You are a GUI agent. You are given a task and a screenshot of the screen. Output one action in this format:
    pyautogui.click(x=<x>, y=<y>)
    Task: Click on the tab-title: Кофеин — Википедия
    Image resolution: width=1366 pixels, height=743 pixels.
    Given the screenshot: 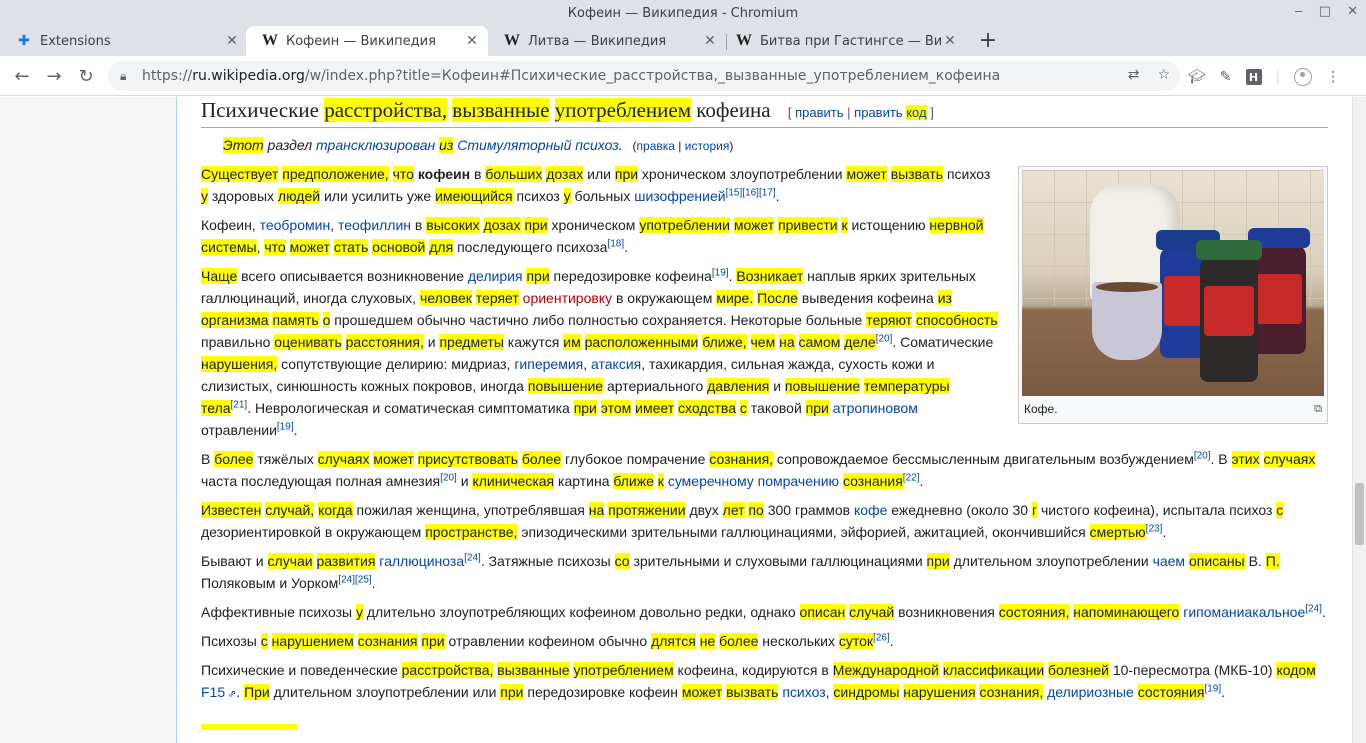 What is the action you would take?
    pyautogui.click(x=361, y=41)
    